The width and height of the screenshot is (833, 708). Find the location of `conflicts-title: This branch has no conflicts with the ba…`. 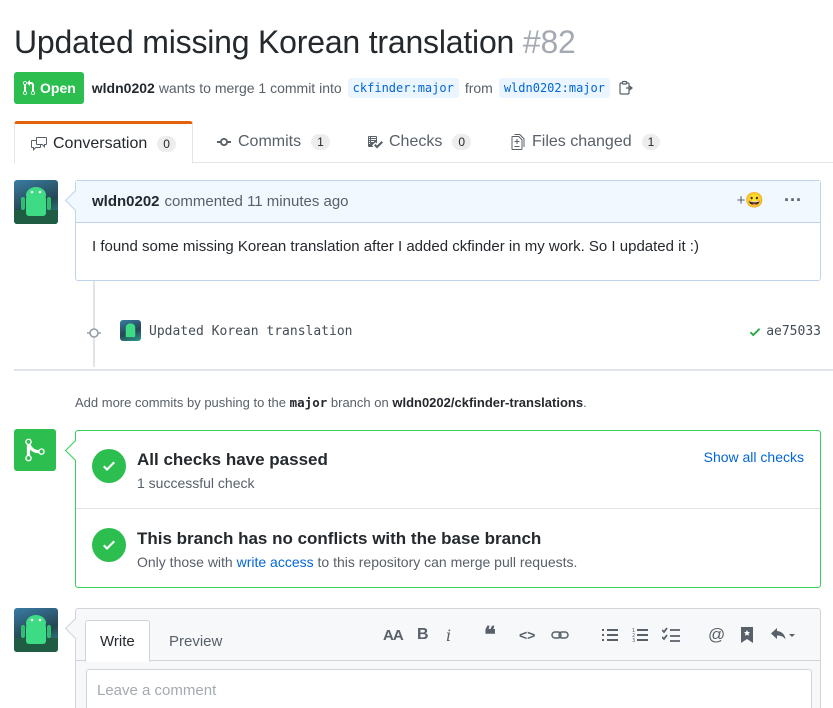

conflicts-title: This branch has no conflicts with the ba… is located at coordinates (339, 538).